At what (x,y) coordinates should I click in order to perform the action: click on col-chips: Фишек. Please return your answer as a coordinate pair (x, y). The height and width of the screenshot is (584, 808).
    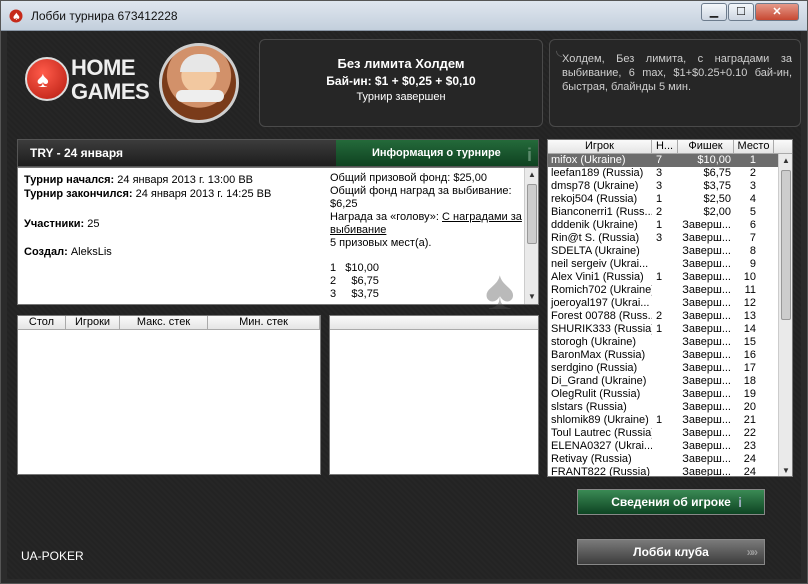
    Looking at the image, I should click on (706, 146).